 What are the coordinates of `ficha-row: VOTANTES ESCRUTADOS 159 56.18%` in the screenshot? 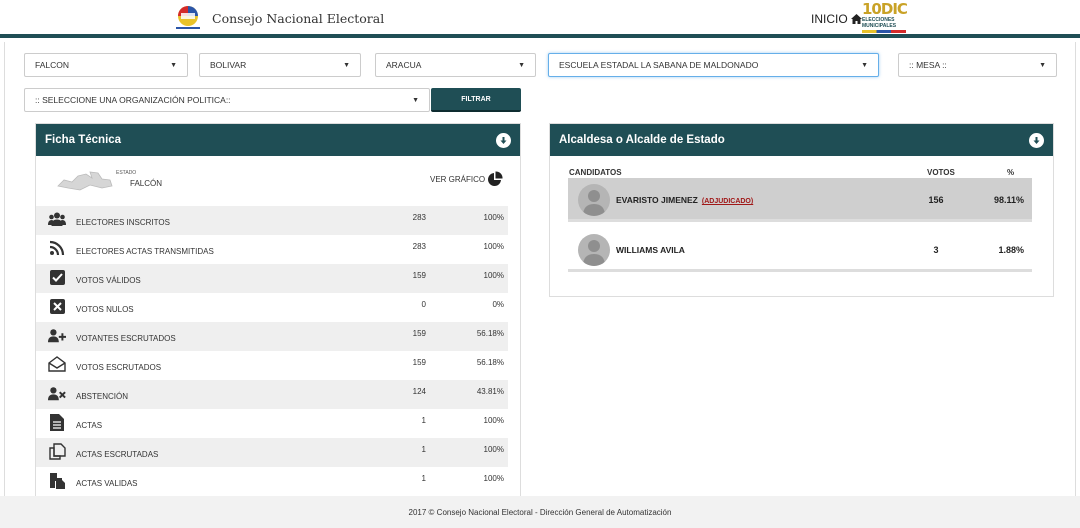 It's located at (272, 336).